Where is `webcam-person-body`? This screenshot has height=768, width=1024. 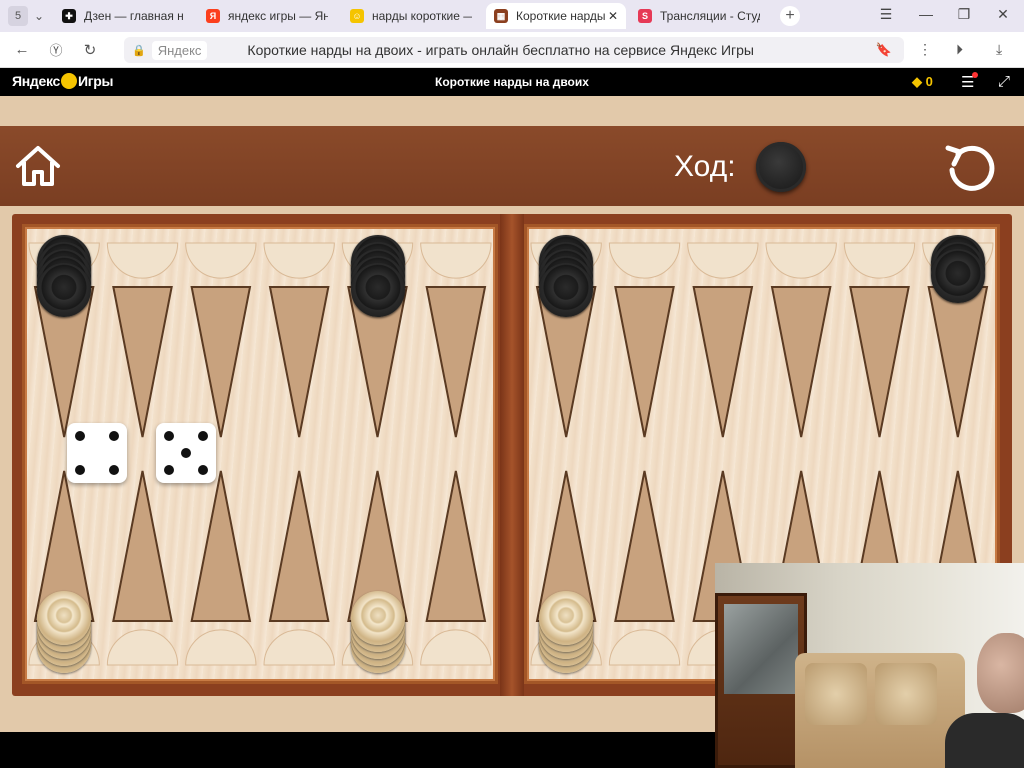
webcam-person-body is located at coordinates (984, 740).